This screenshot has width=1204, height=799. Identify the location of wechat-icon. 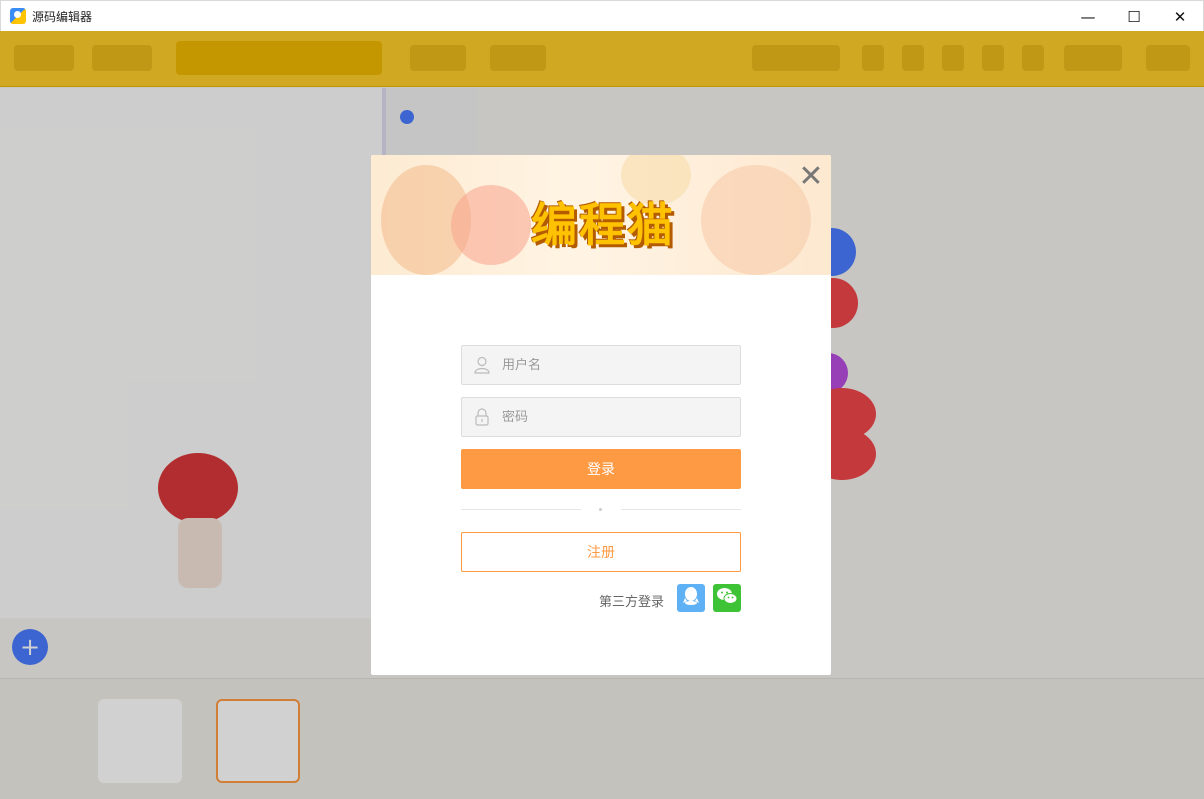
(727, 598).